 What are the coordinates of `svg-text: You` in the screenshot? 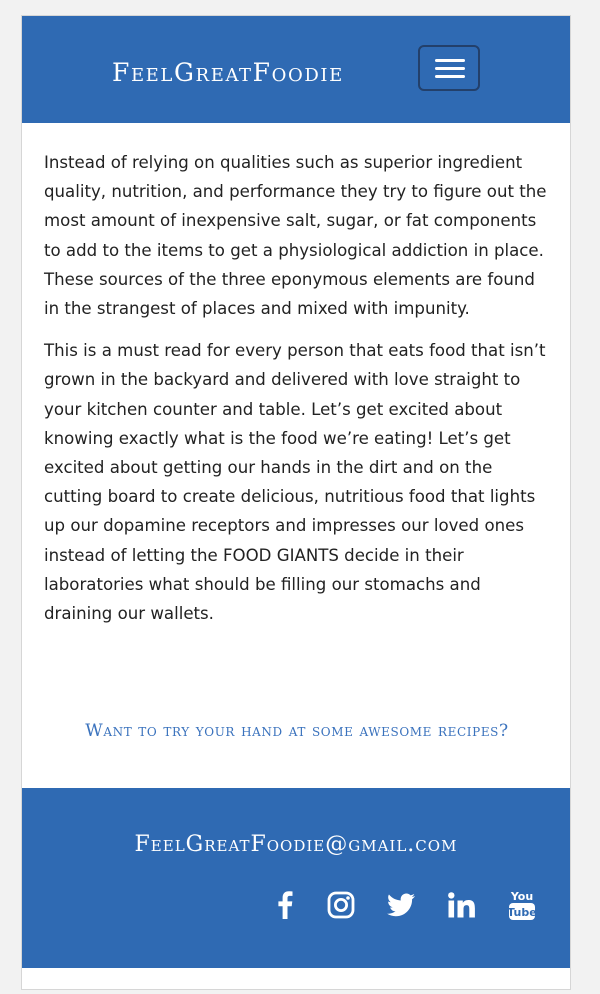 It's located at (521, 896).